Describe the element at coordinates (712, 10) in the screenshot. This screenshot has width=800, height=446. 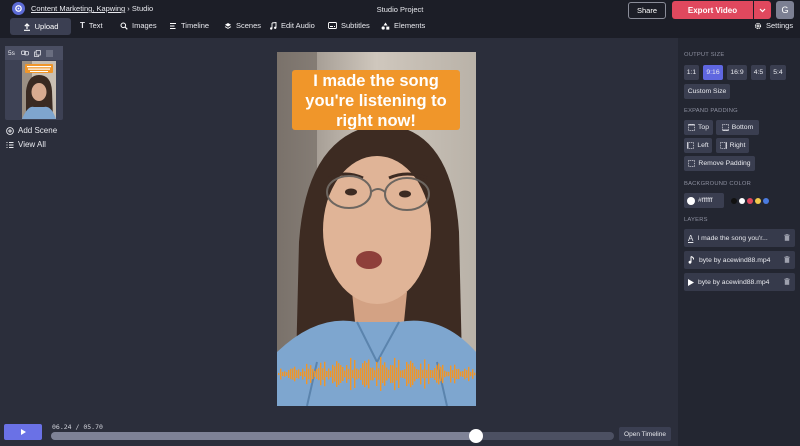
I see `export-video-button: Export Video` at that location.